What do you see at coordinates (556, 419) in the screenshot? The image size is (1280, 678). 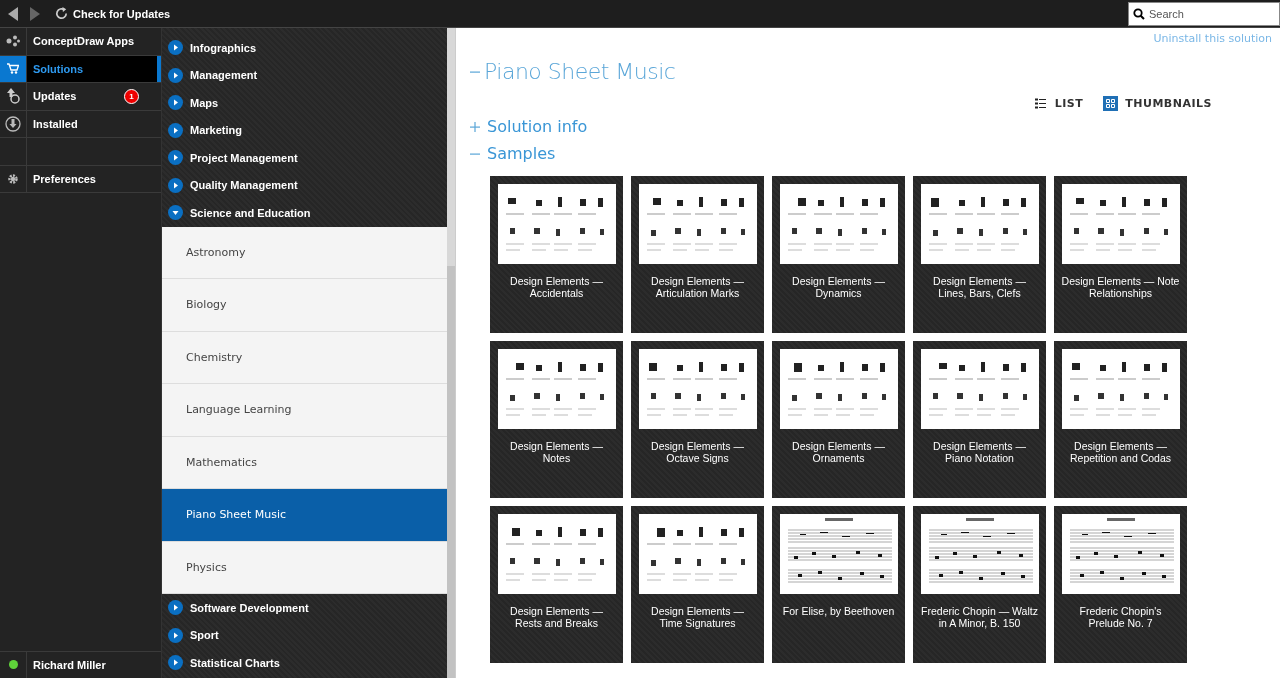 I see `sample-card: Design Elements — Notes` at bounding box center [556, 419].